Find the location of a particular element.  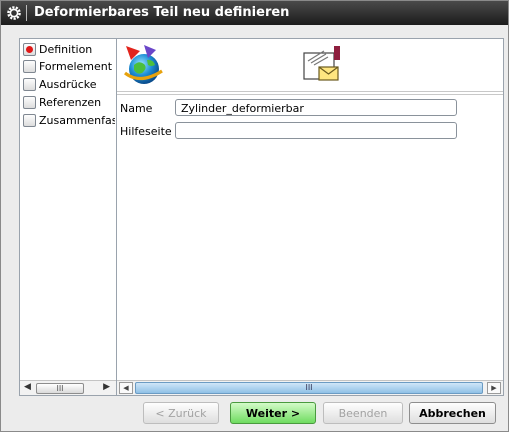

step-label: Ausdrücke is located at coordinates (68, 84).